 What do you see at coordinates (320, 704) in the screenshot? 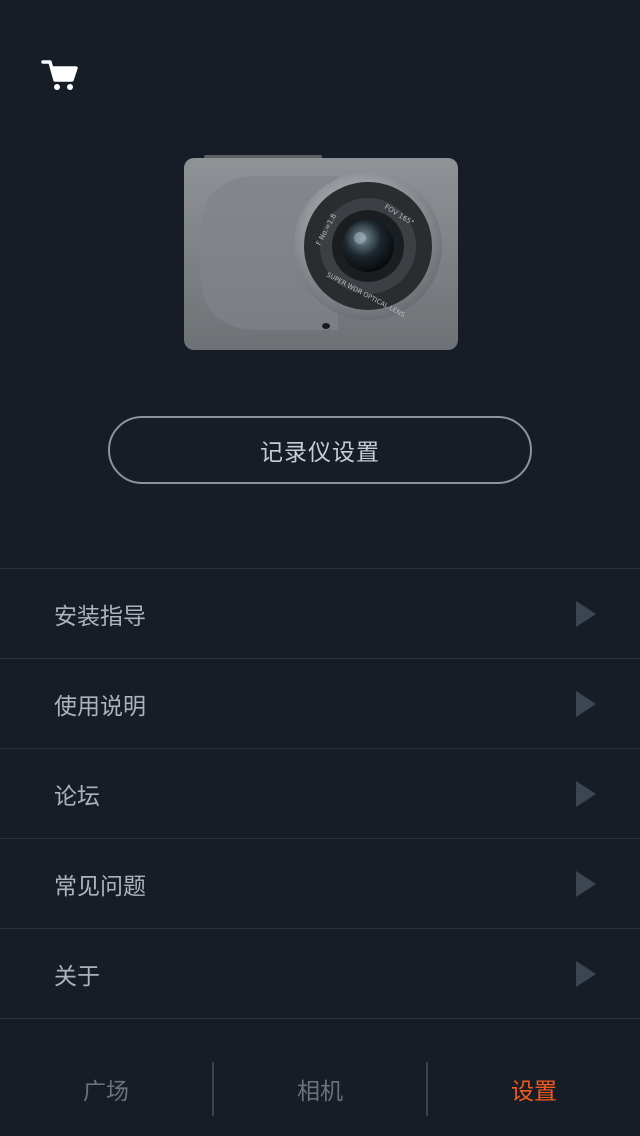
I see `menu-item-user-manual: 使用说明` at bounding box center [320, 704].